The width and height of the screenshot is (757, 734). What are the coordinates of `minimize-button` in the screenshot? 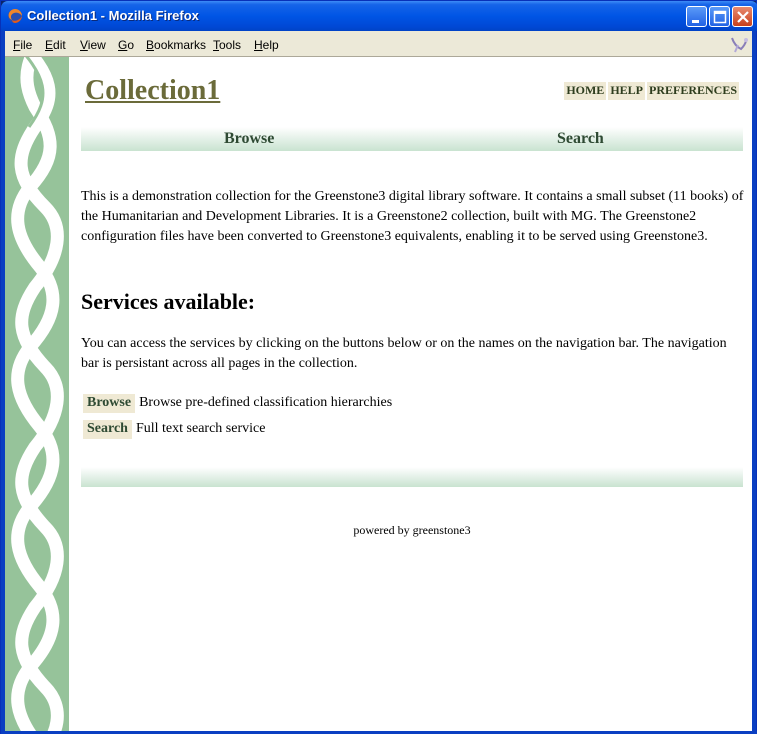 It's located at (696, 16).